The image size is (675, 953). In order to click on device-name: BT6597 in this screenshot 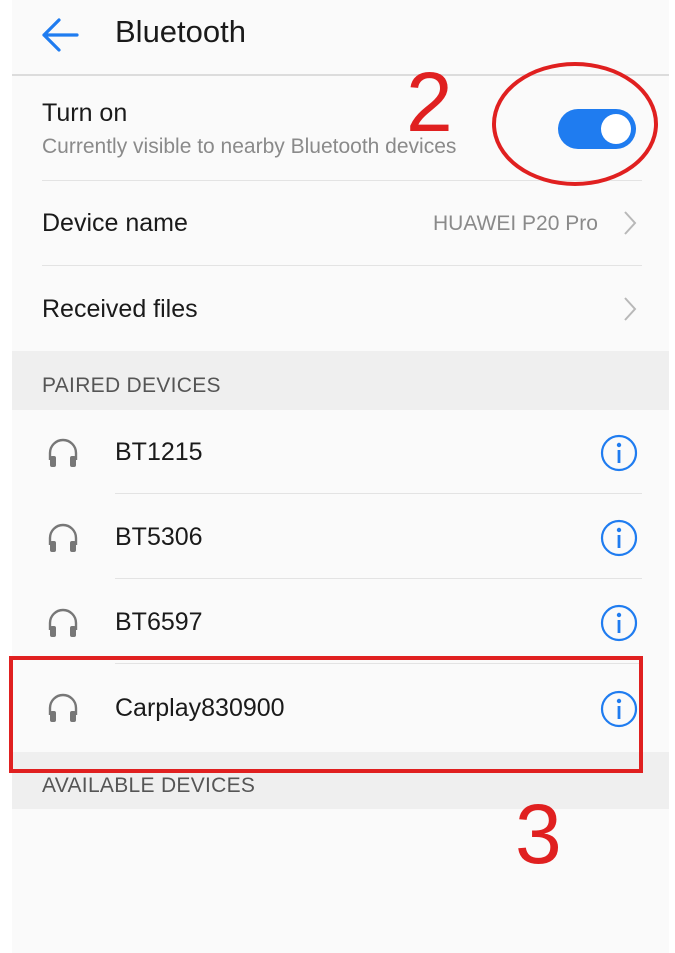, I will do `click(159, 622)`.